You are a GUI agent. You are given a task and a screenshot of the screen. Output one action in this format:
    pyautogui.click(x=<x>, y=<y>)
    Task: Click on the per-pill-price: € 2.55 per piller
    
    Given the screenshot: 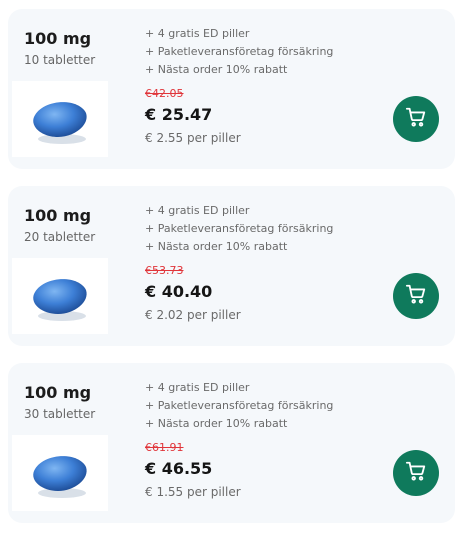 What is the action you would take?
    pyautogui.click(x=193, y=138)
    